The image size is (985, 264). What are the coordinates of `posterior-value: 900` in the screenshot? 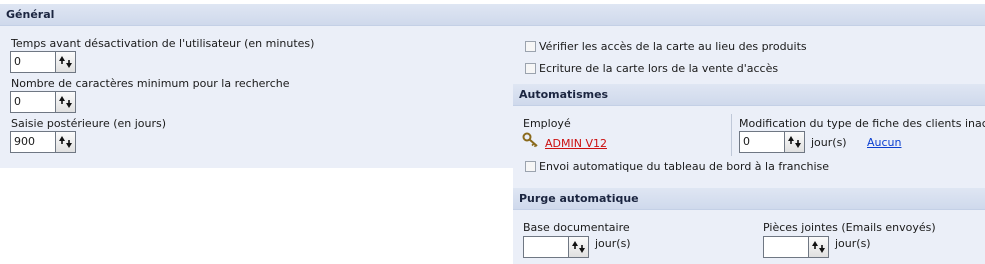 It's located at (33, 142).